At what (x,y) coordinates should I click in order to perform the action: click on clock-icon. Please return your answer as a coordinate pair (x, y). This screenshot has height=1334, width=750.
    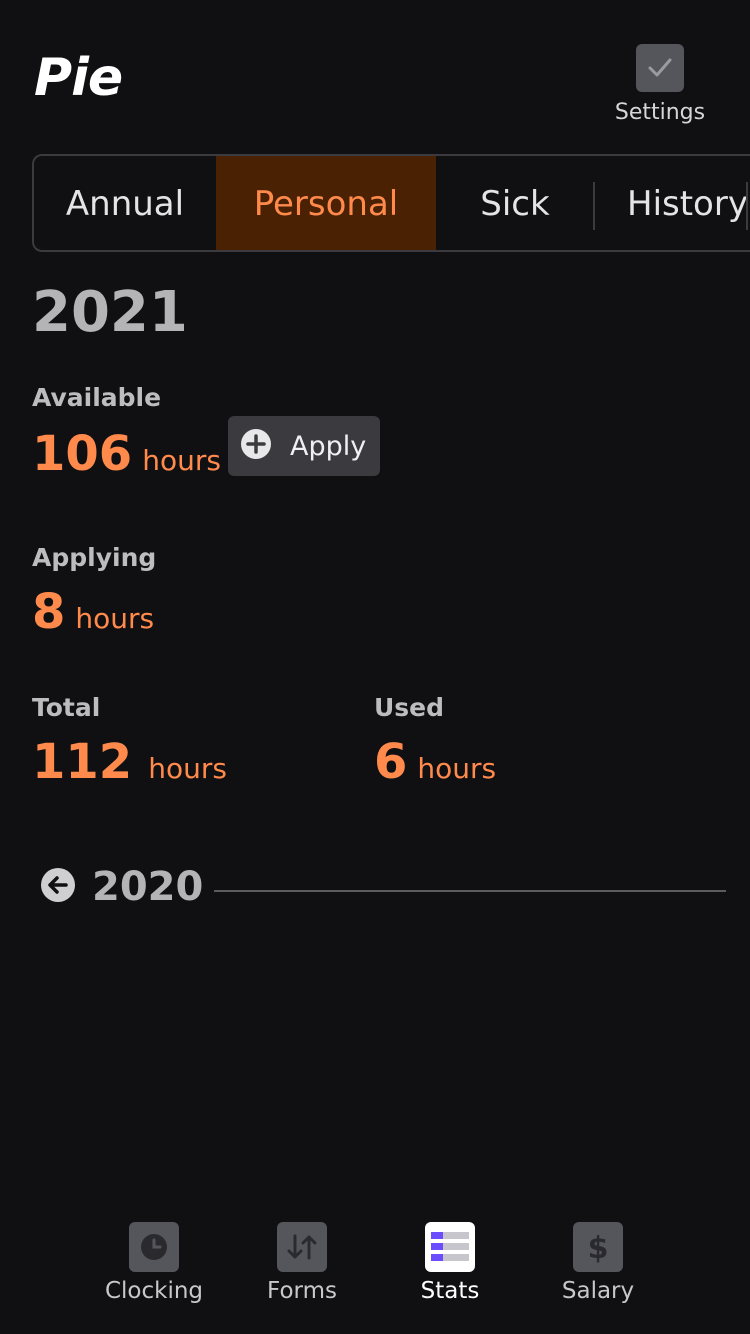
    Looking at the image, I should click on (154, 1247).